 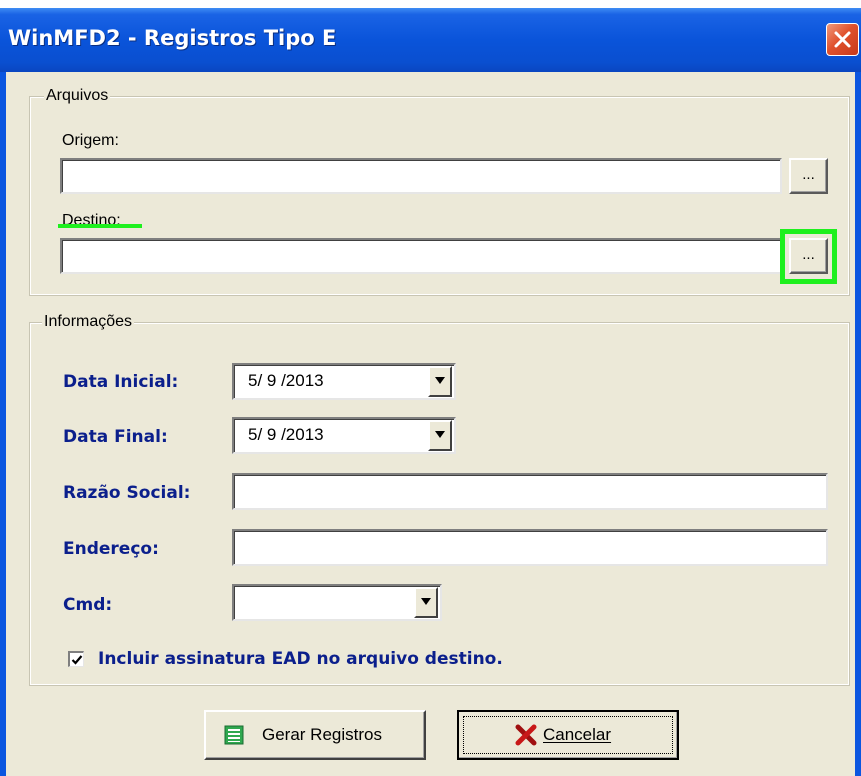 I want to click on checkmark-icon, so click(x=77, y=660).